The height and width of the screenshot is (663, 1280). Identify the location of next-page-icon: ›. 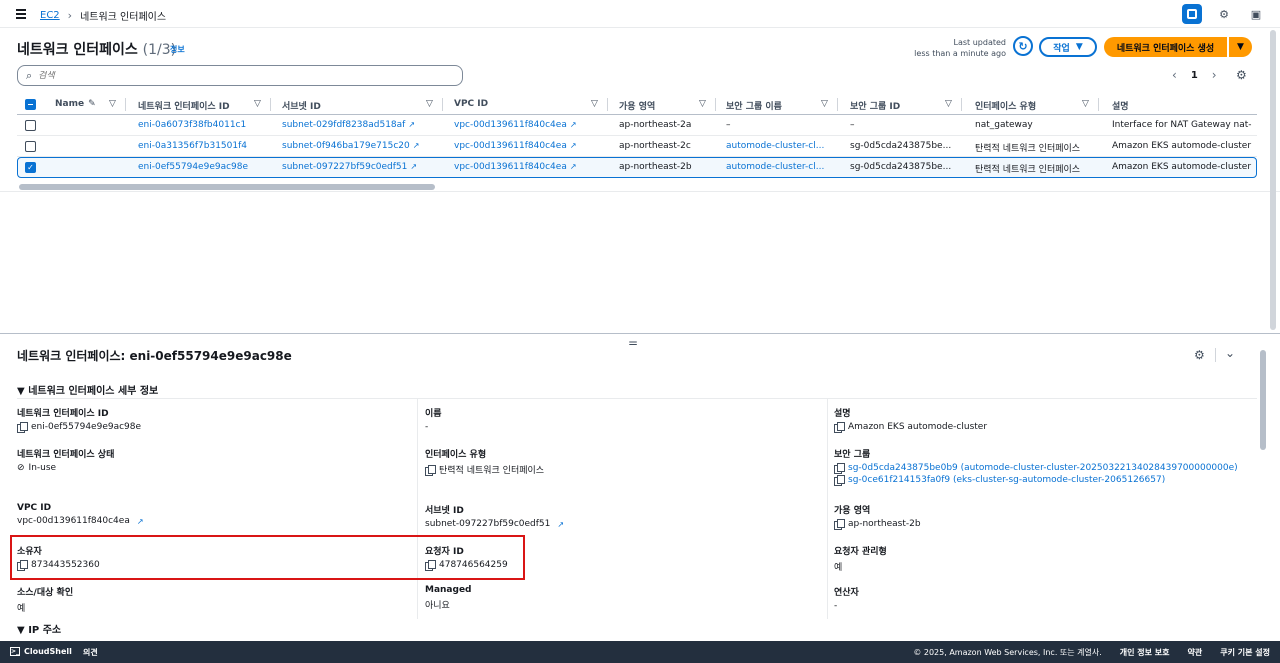
(1214, 75).